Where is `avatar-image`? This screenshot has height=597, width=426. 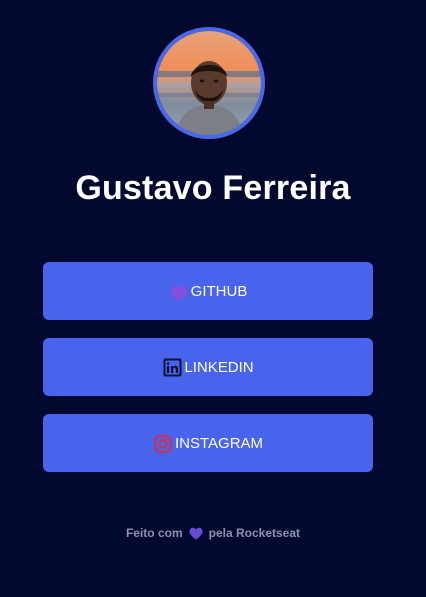
avatar-image is located at coordinates (209, 83).